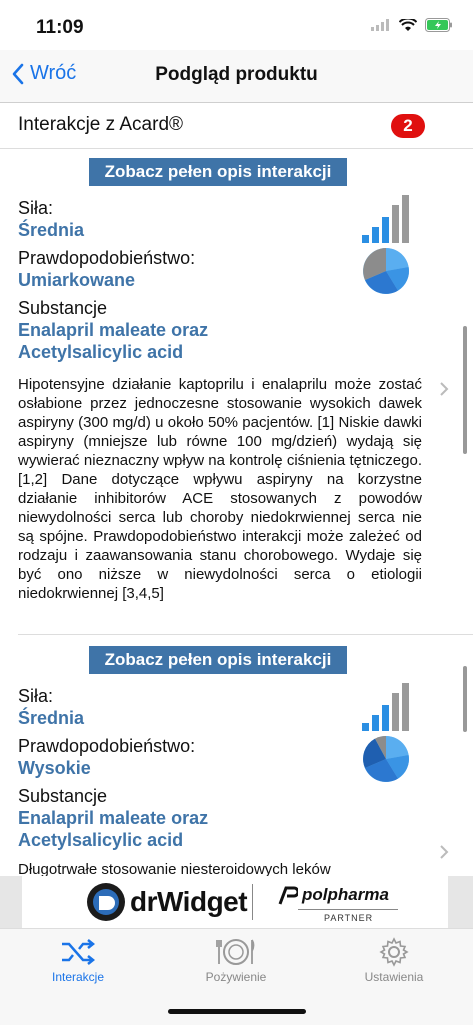  What do you see at coordinates (394, 977) in the screenshot?
I see `tab-label: Ustawienia` at bounding box center [394, 977].